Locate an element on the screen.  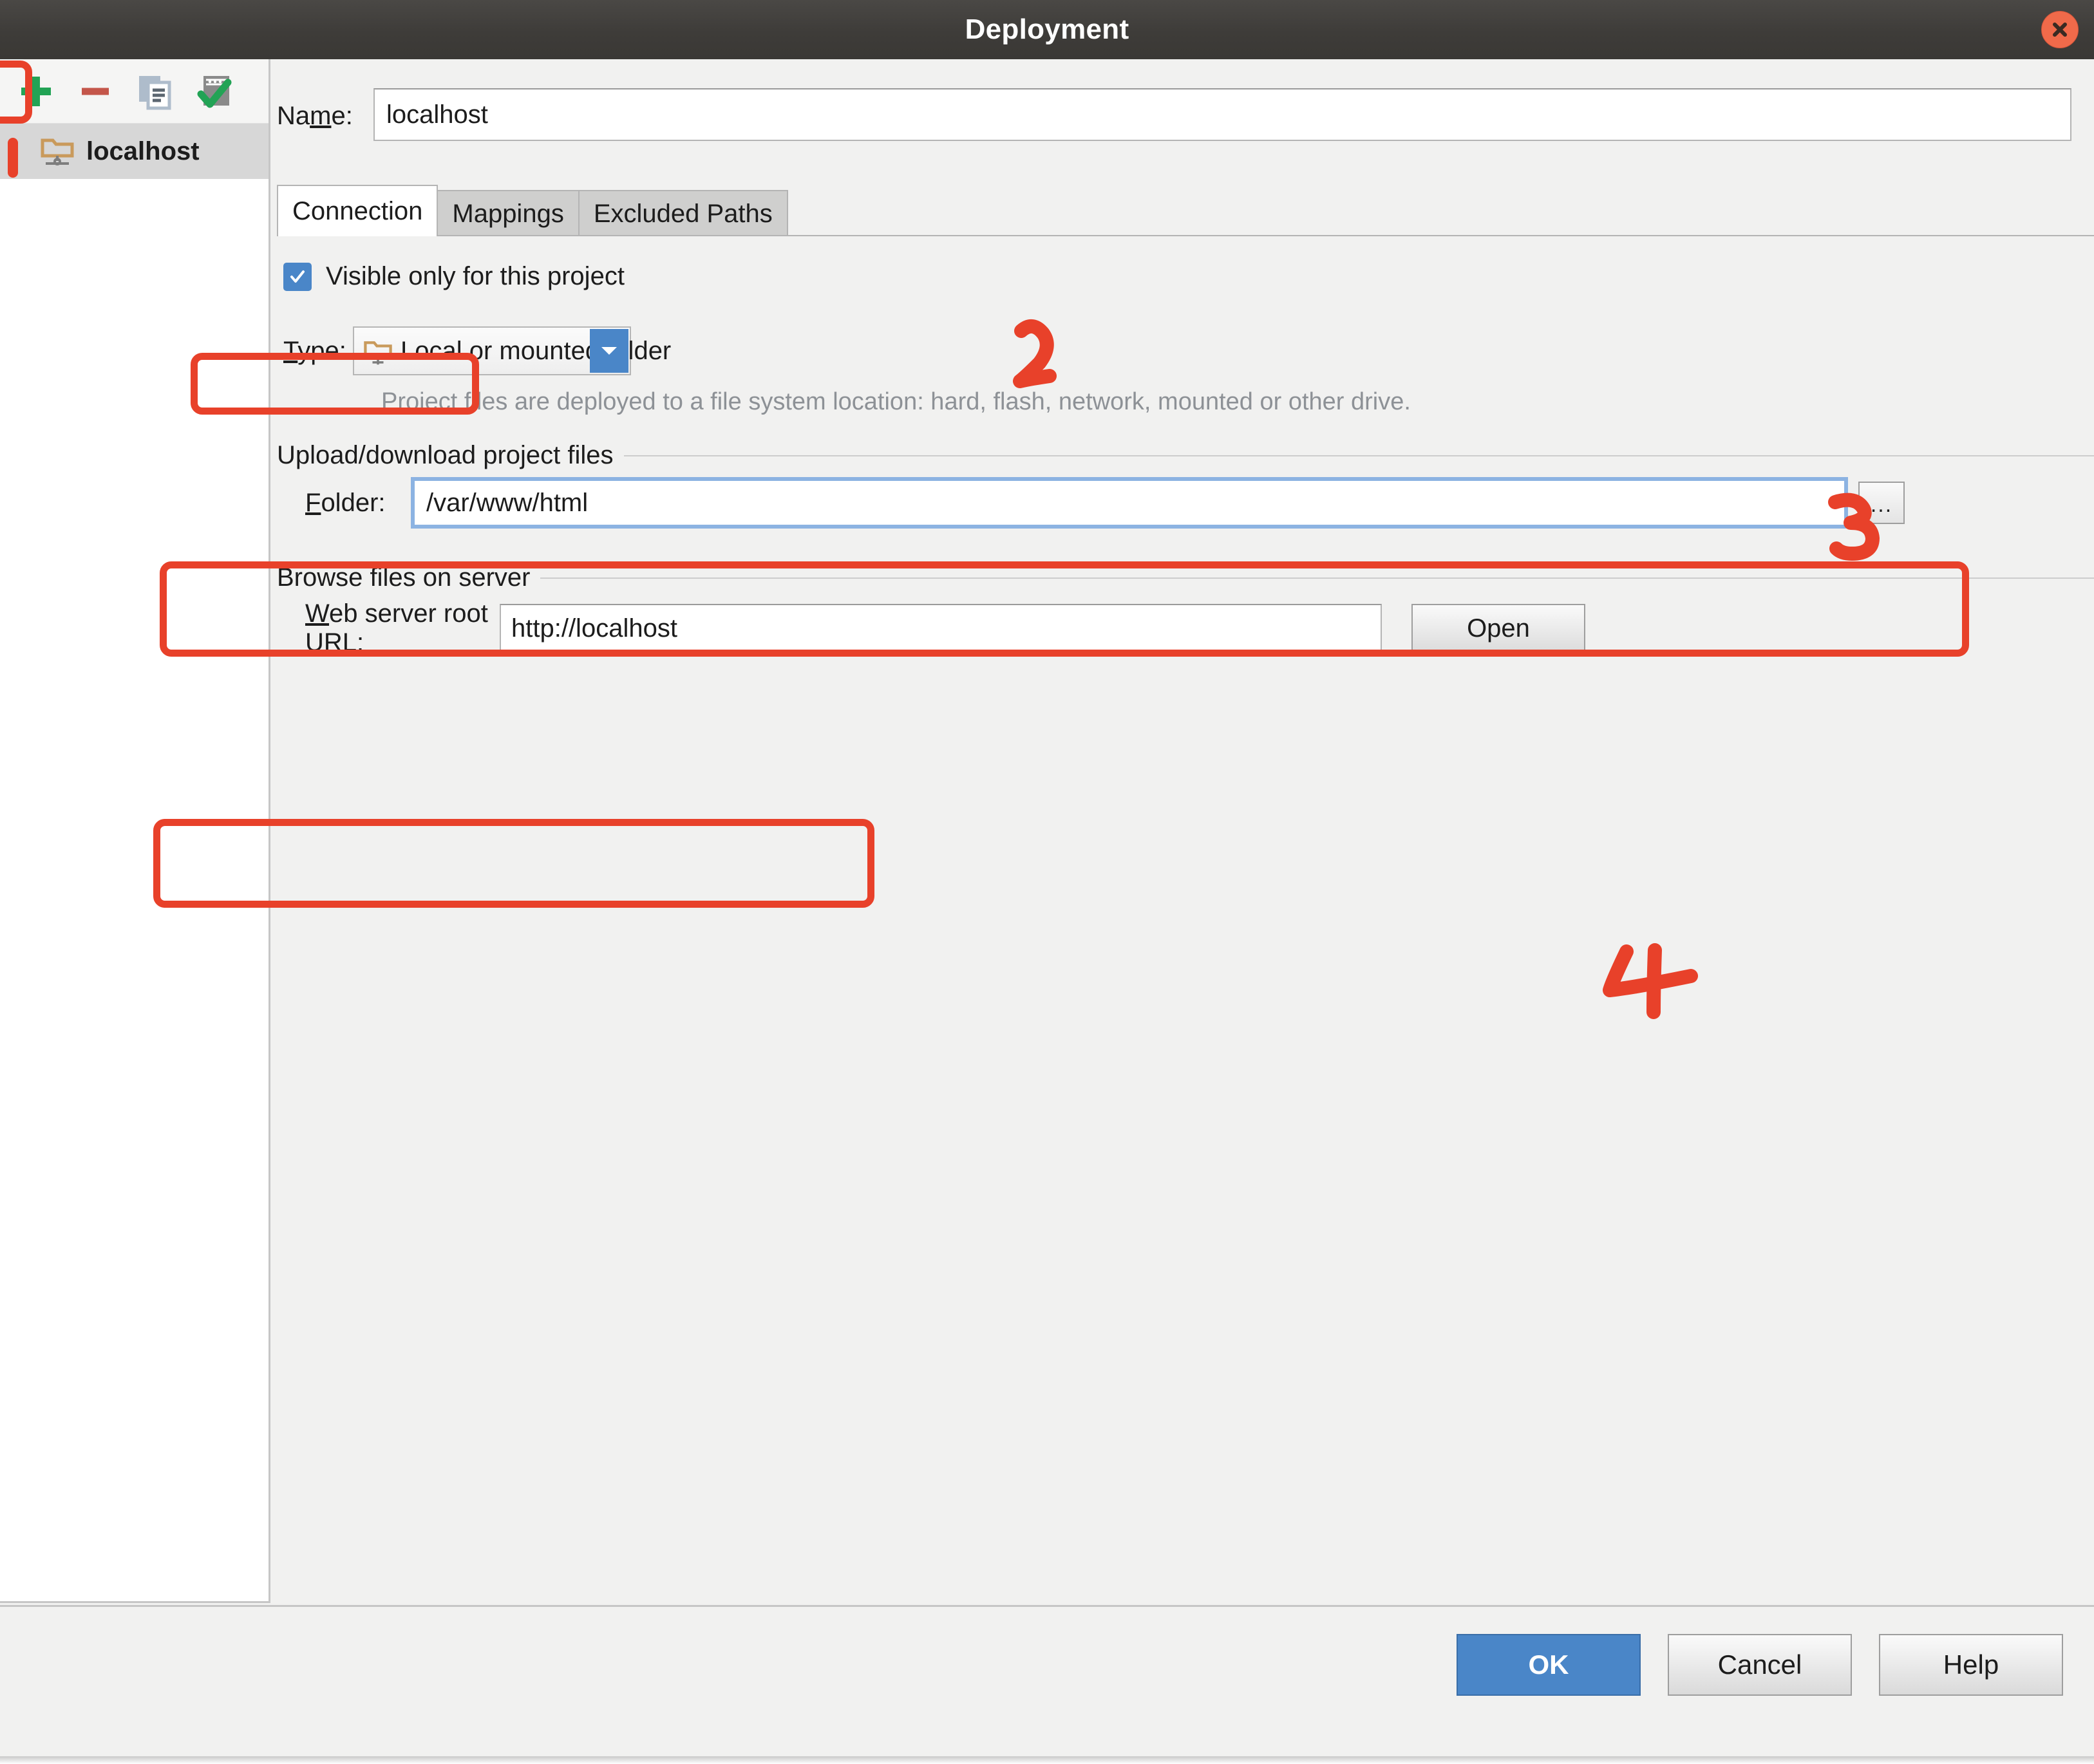
chevron-down-icon is located at coordinates (609, 351).